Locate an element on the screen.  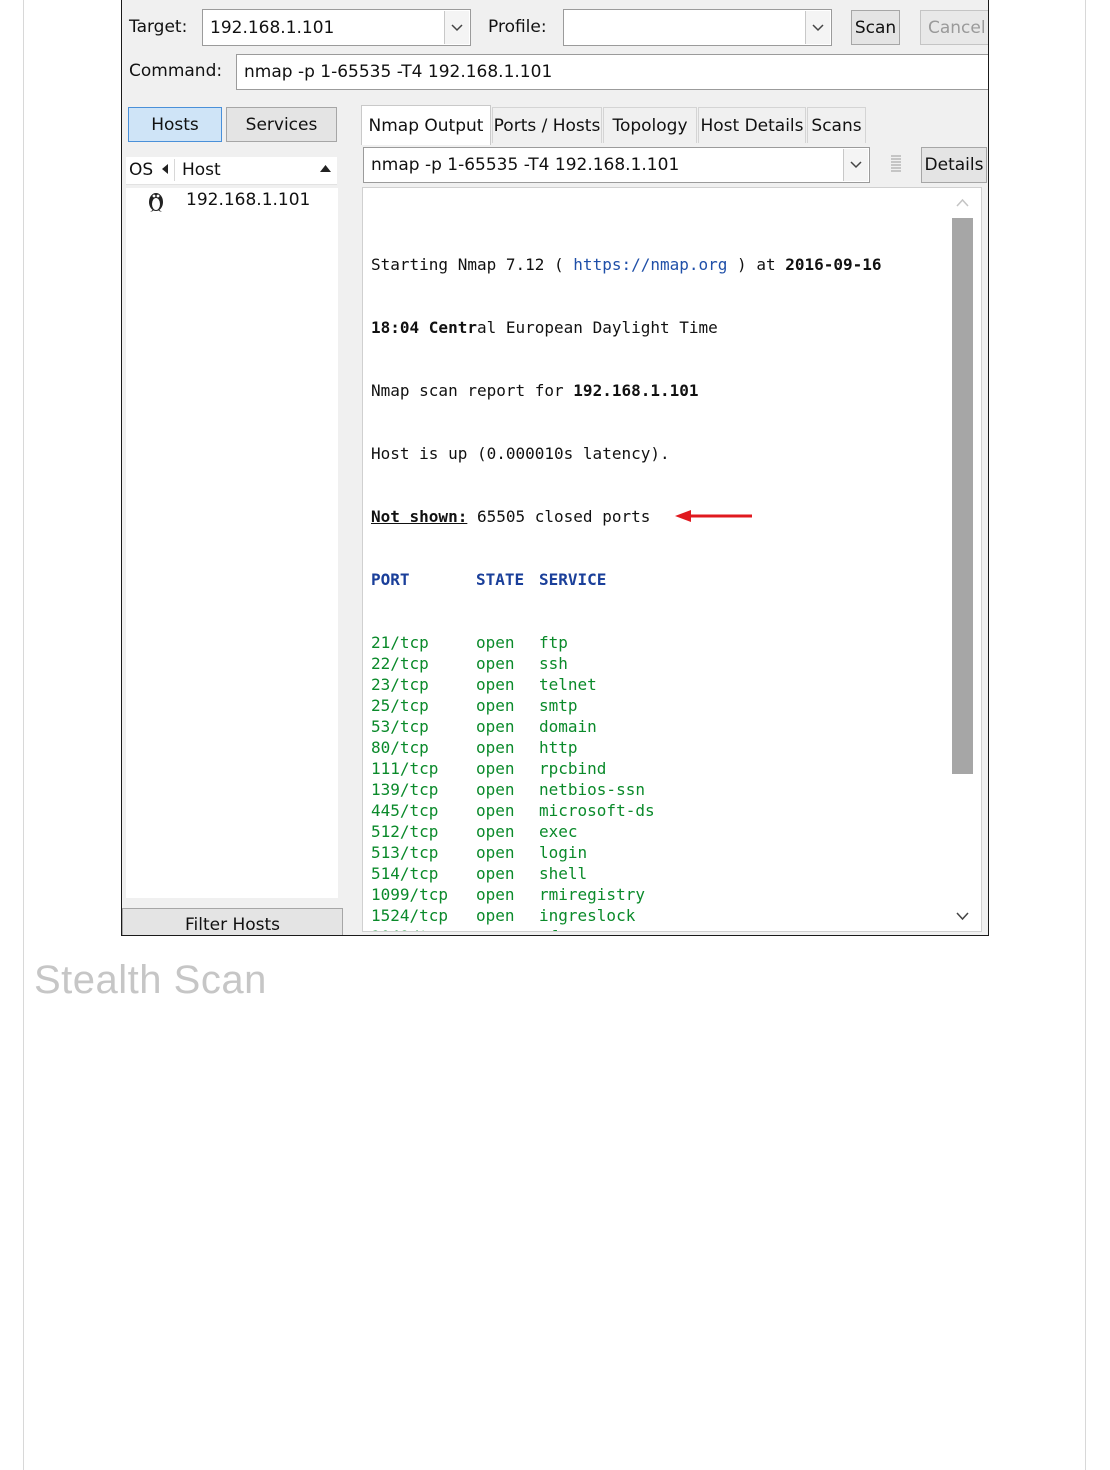
output-line: Not shown: 65505 closed ports is located at coordinates (626, 516).